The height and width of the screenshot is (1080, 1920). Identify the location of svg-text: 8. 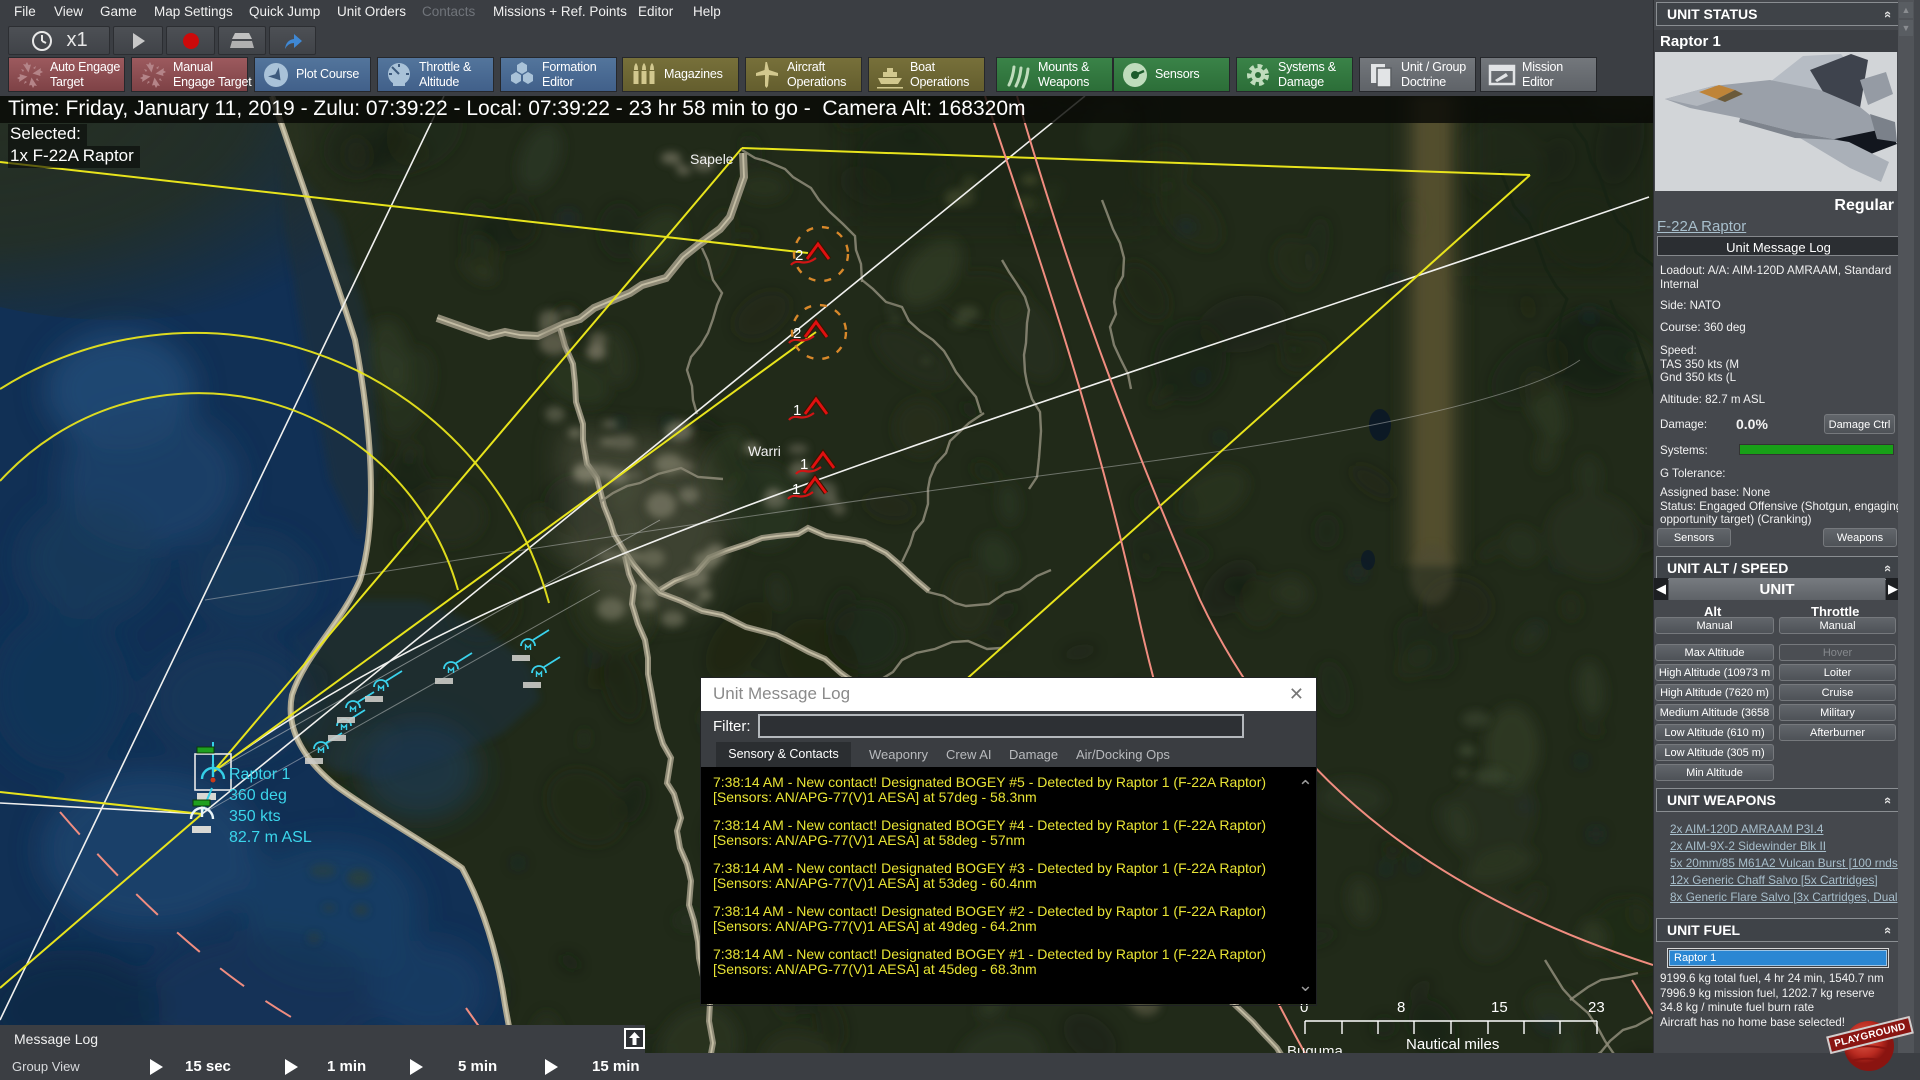
(1401, 1007).